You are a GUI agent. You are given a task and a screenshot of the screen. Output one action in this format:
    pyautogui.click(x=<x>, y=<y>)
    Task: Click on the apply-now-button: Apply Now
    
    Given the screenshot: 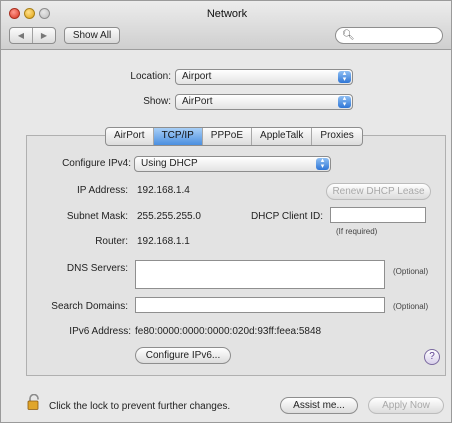 What is the action you would take?
    pyautogui.click(x=406, y=405)
    